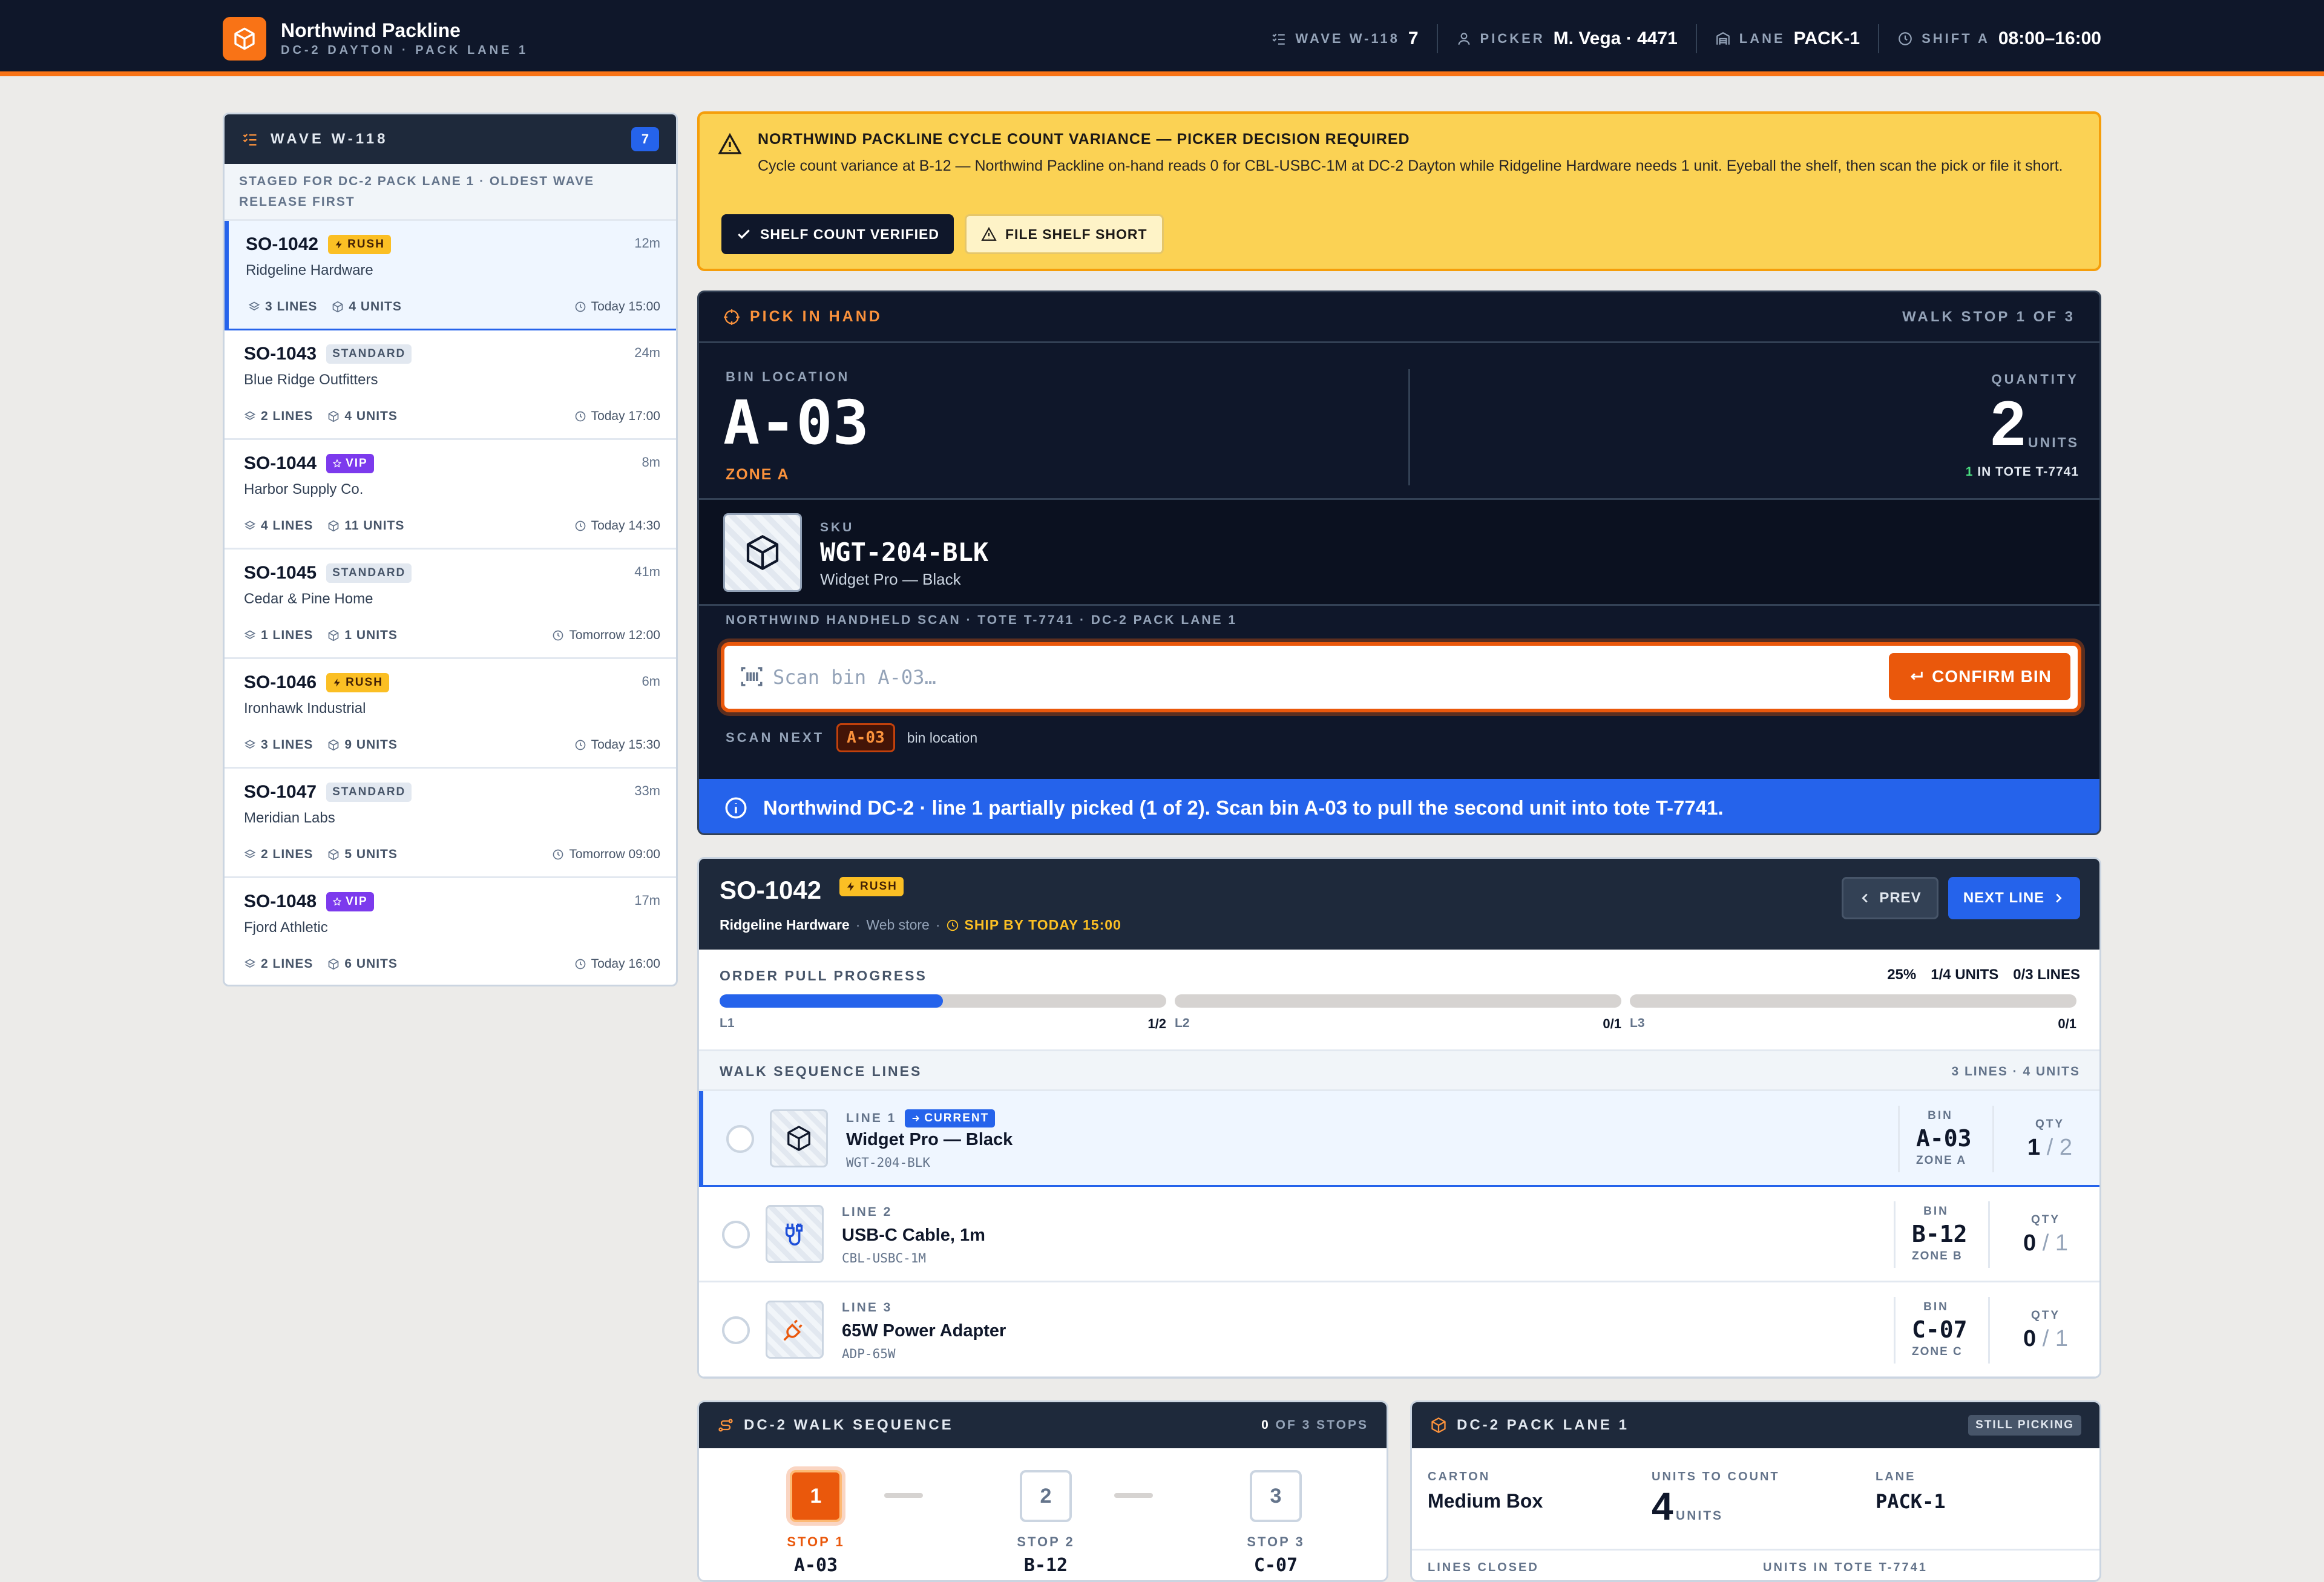 The height and width of the screenshot is (1582, 2324). I want to click on stop-bin: A-03, so click(815, 1565).